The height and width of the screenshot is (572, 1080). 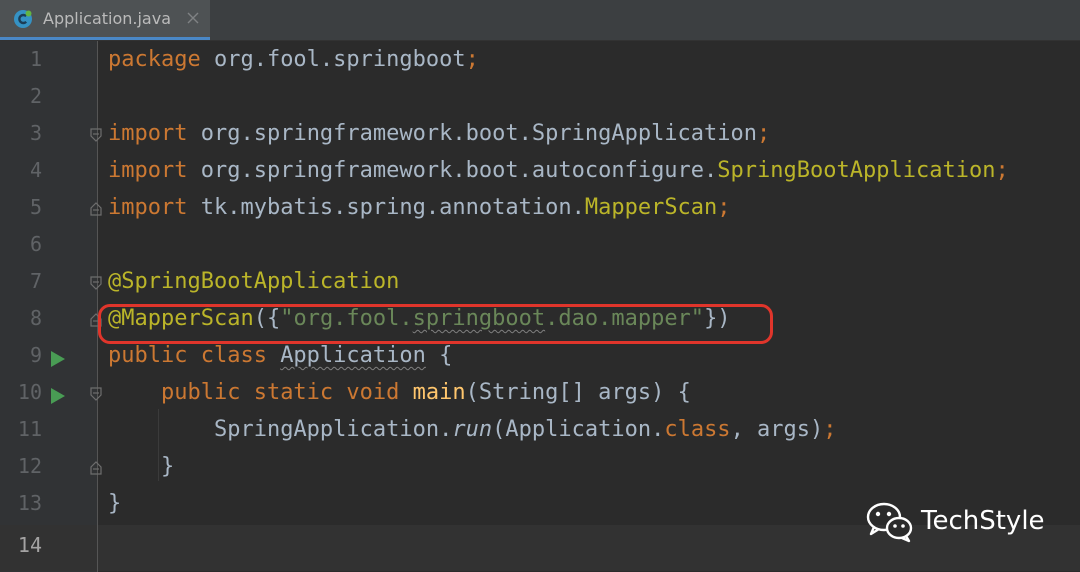 What do you see at coordinates (35, 170) in the screenshot?
I see `line-number: 4` at bounding box center [35, 170].